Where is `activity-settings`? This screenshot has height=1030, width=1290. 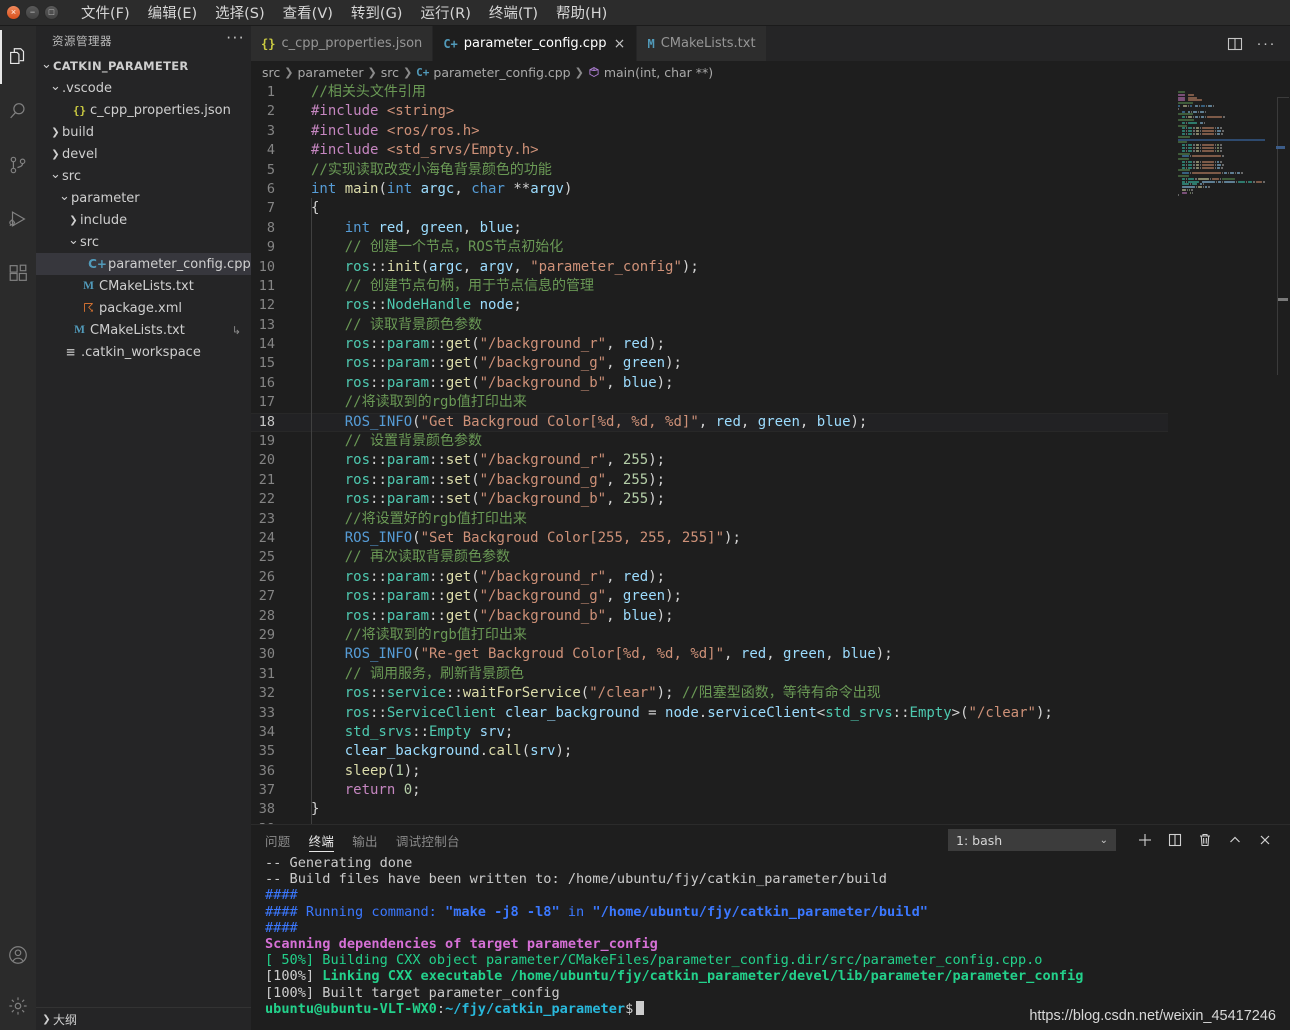
activity-settings is located at coordinates (18, 1006).